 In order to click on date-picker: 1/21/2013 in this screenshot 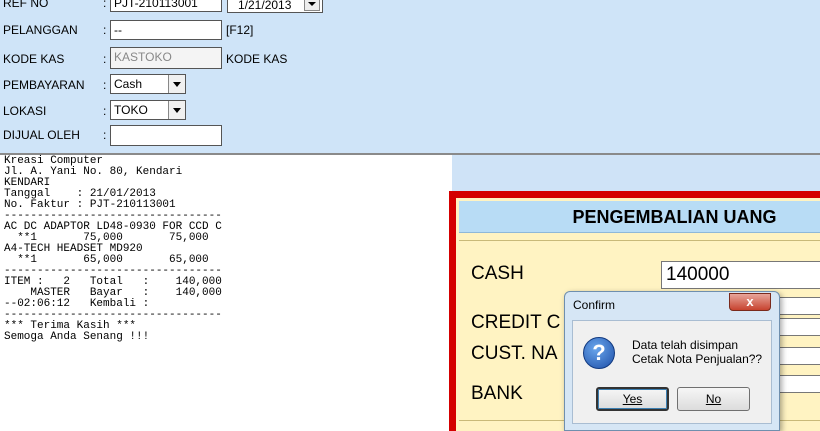, I will do `click(275, 6)`.